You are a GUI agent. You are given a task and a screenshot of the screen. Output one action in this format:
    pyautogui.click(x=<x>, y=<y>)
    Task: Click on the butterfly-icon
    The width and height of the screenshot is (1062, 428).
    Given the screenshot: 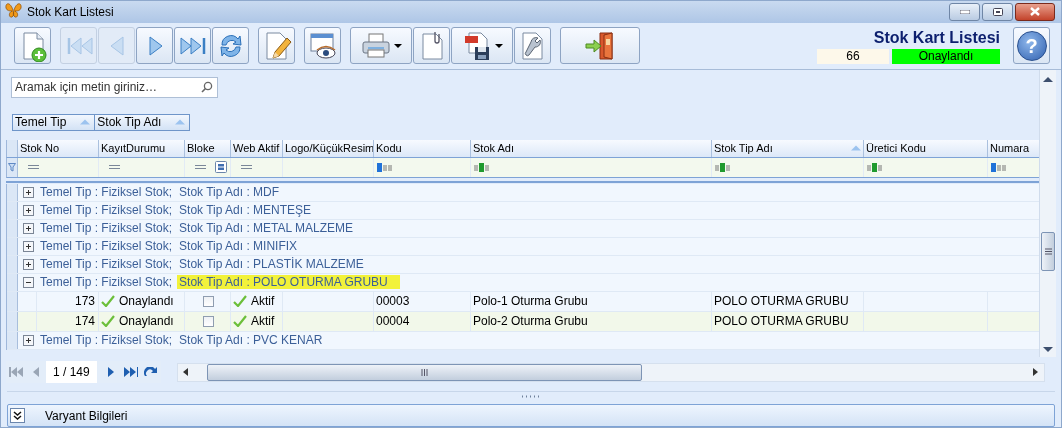 What is the action you would take?
    pyautogui.click(x=13, y=10)
    